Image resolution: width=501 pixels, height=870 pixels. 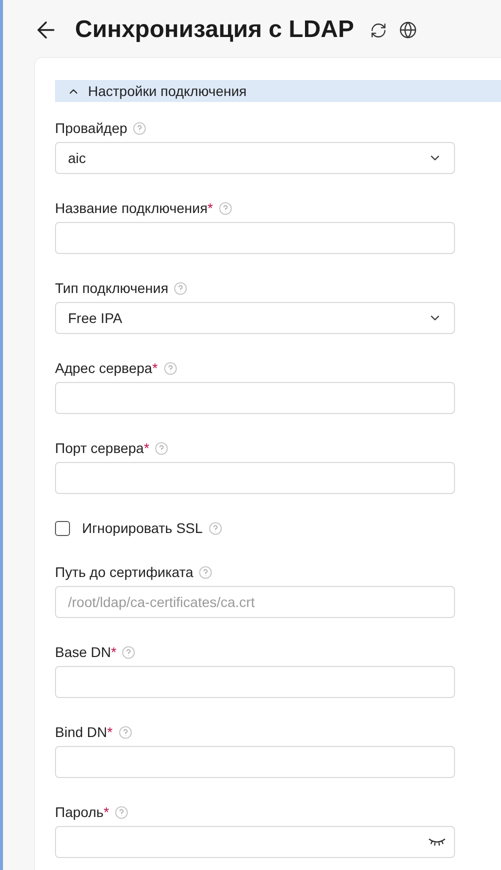 I want to click on checkbox-label: Игнорировать SSL, so click(x=142, y=528).